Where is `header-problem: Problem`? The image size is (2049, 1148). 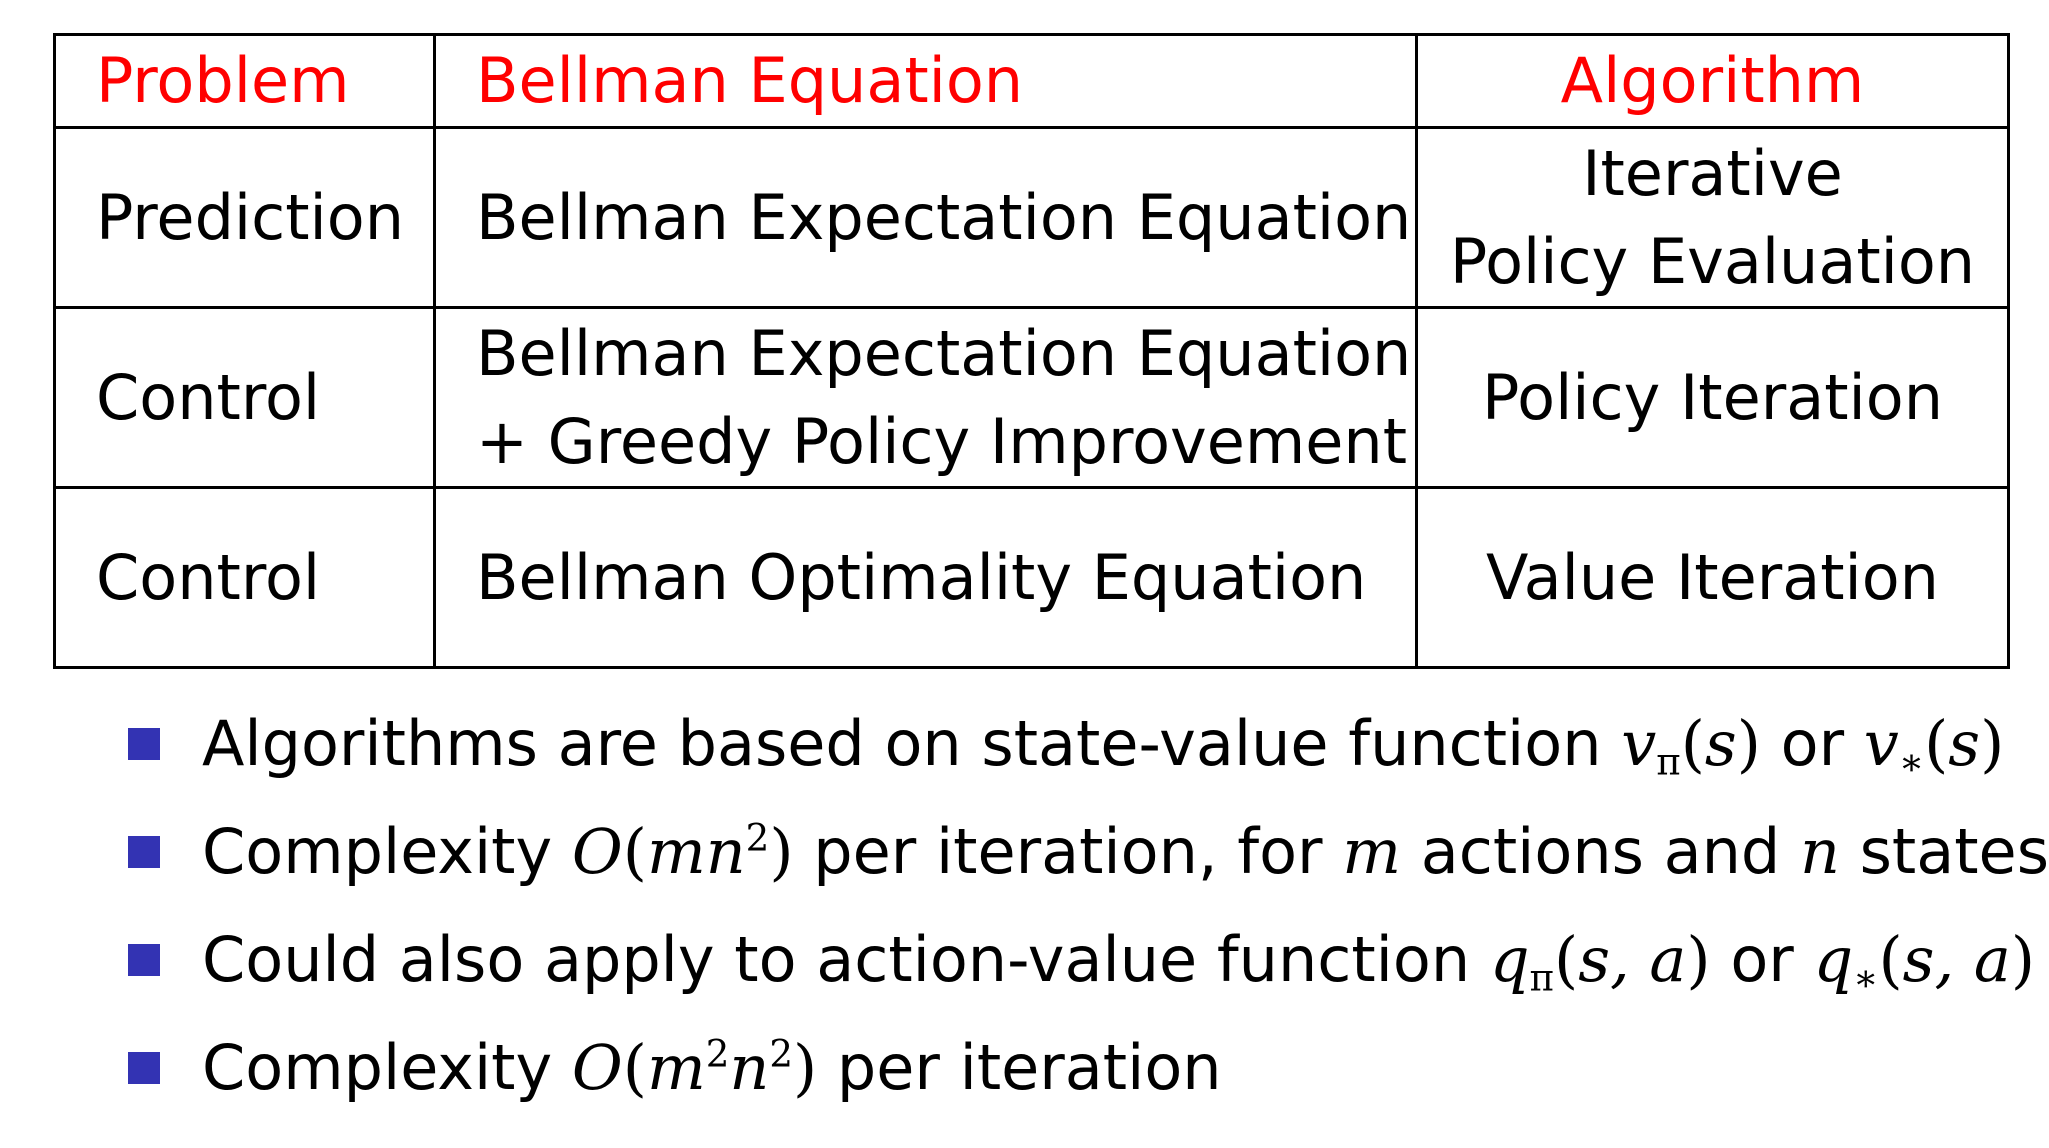
header-problem: Problem is located at coordinates (244, 81).